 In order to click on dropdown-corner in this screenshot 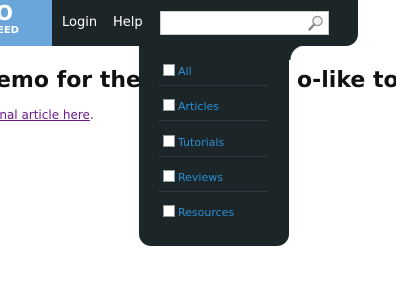, I will do `click(297, 52)`.